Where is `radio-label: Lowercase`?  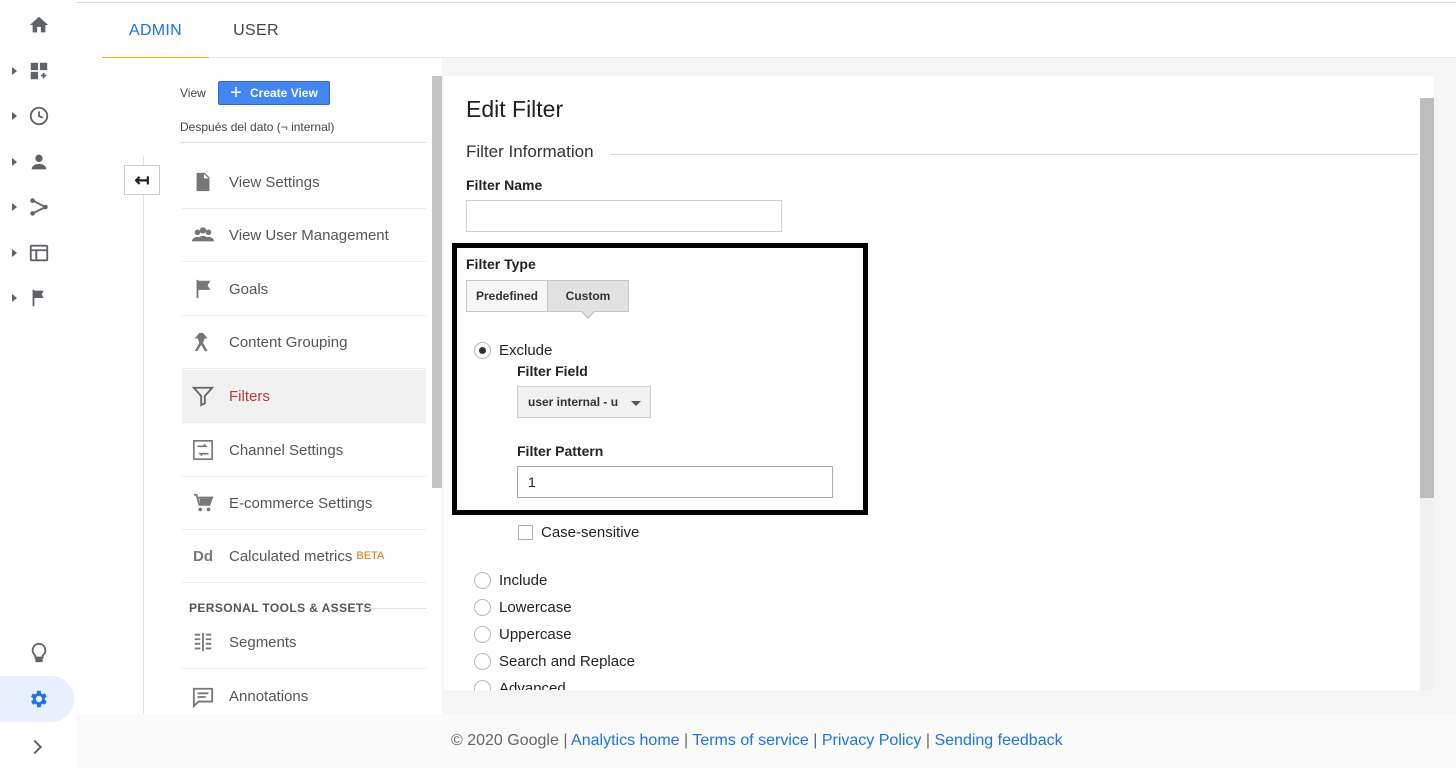 radio-label: Lowercase is located at coordinates (535, 607).